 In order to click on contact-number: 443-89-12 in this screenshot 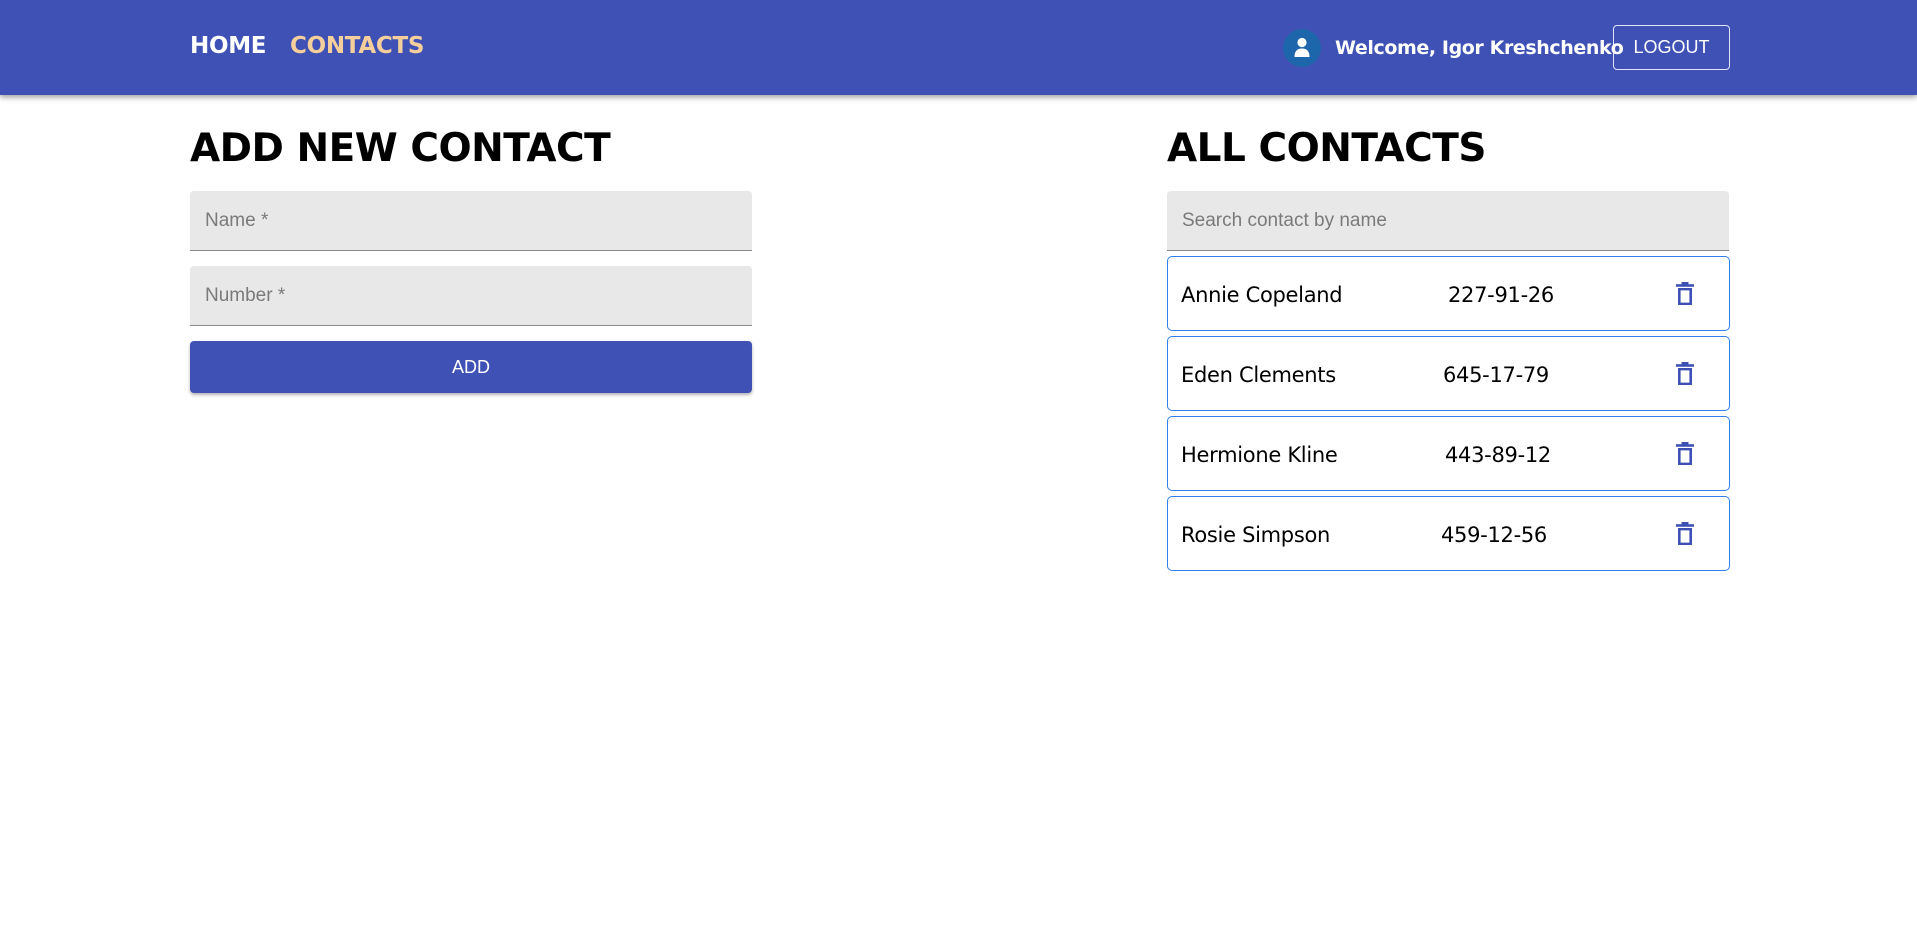, I will do `click(1498, 455)`.